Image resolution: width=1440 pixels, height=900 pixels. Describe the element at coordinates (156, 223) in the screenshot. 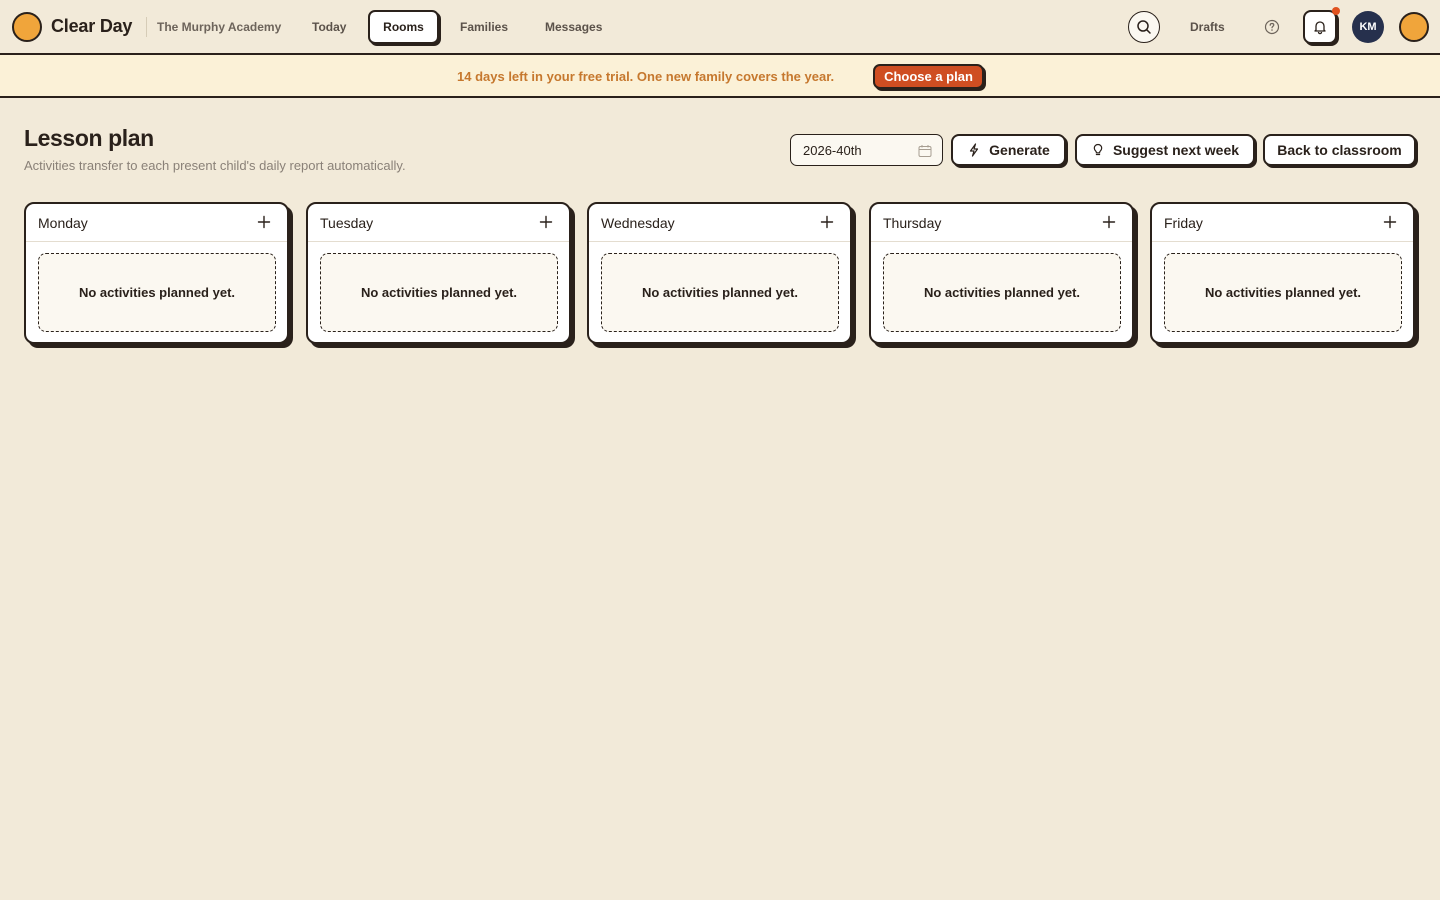

I see `day-header: Monday` at that location.